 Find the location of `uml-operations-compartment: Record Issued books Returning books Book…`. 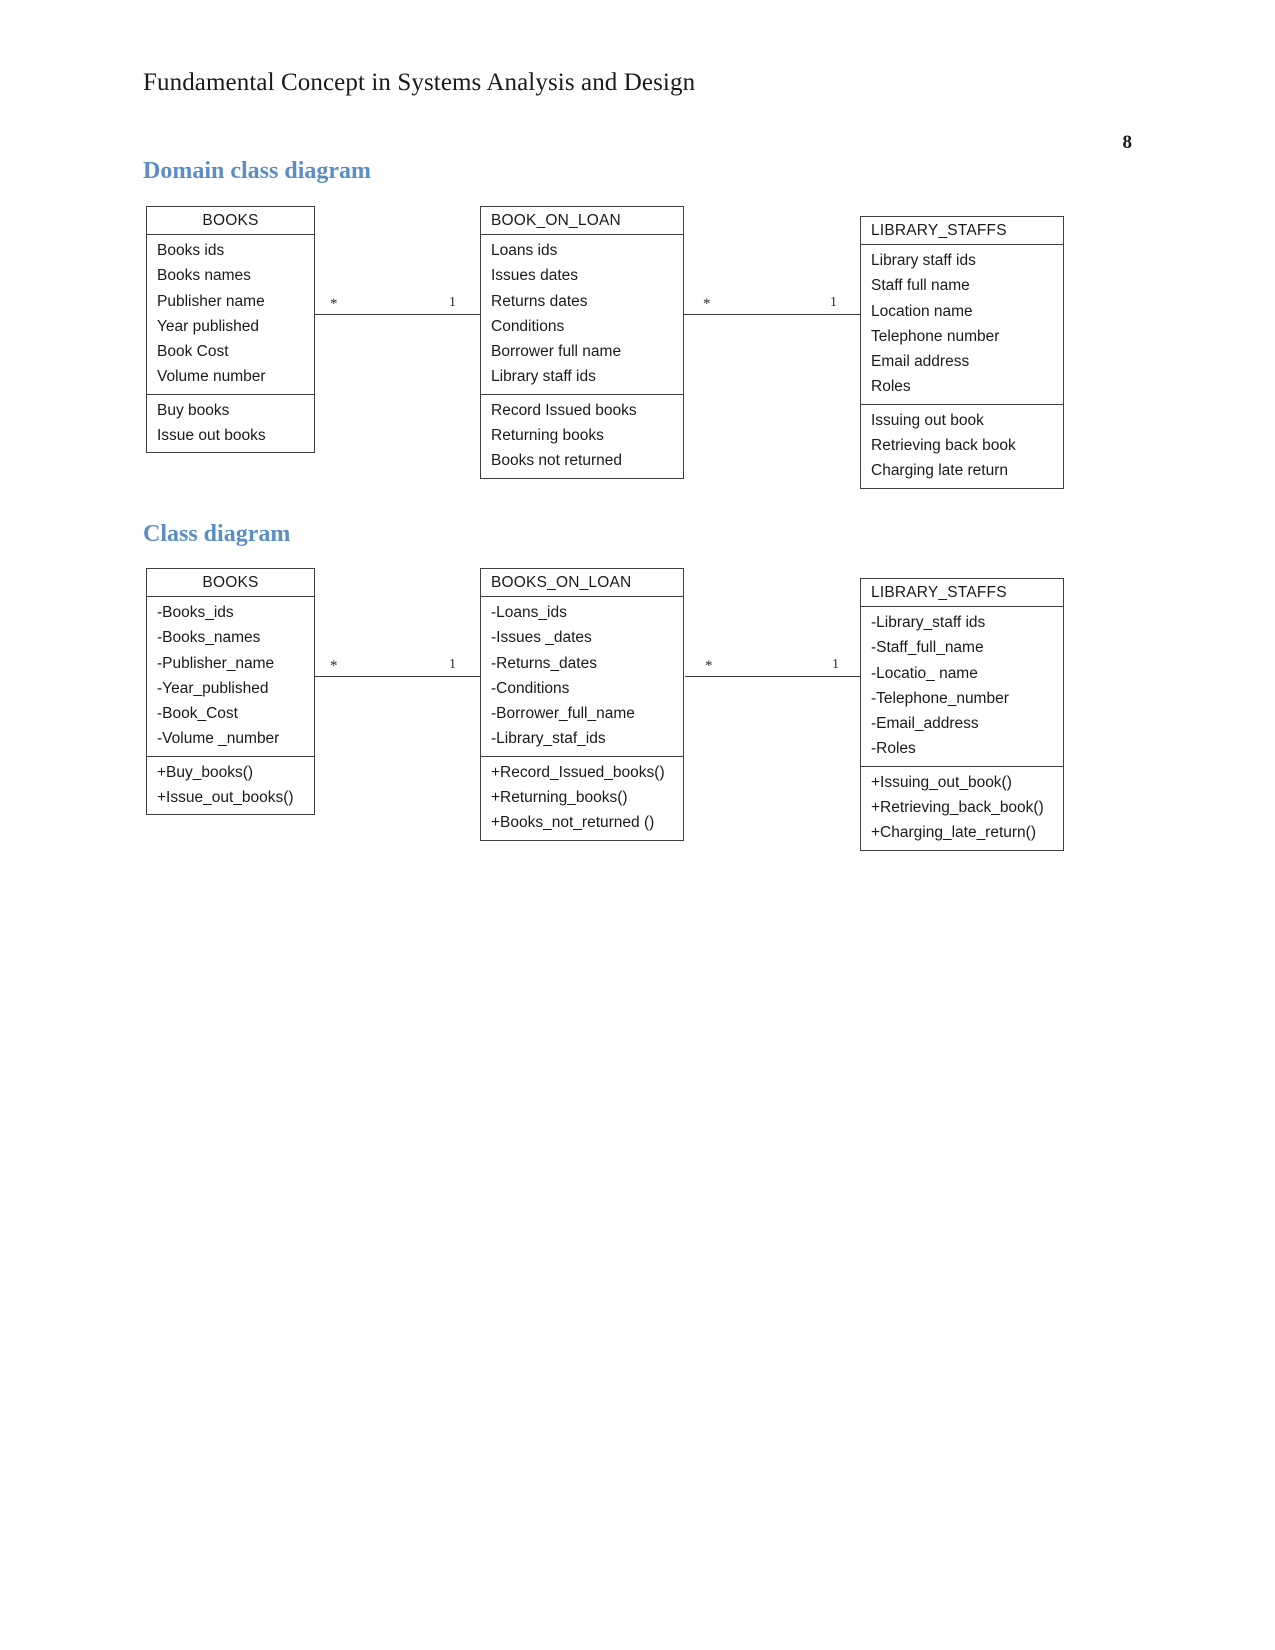

uml-operations-compartment: Record Issued books Returning books Book… is located at coordinates (582, 436).